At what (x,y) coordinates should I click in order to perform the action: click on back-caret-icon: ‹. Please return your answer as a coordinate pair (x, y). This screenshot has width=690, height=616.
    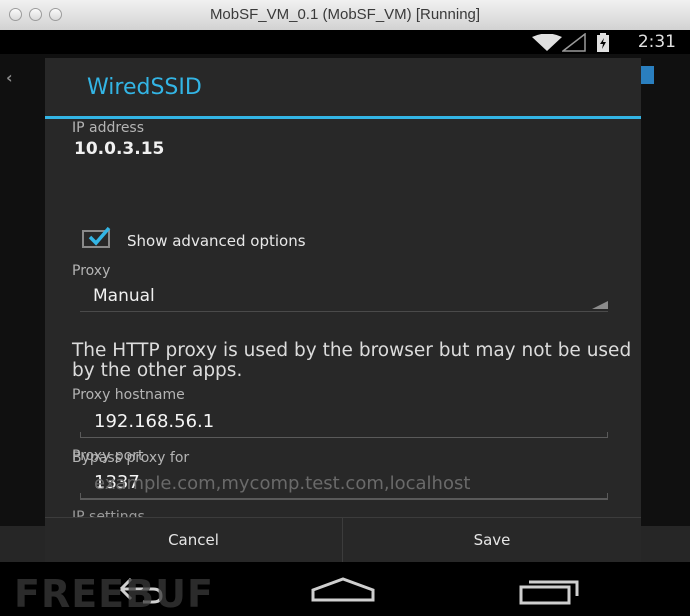
    Looking at the image, I should click on (9, 77).